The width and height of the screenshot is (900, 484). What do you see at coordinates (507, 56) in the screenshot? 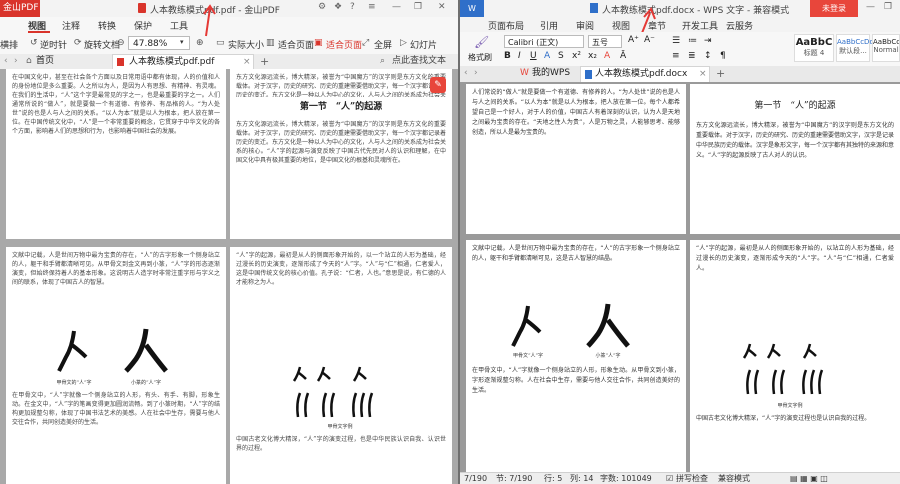
I see `bold-icon: B` at bounding box center [507, 56].